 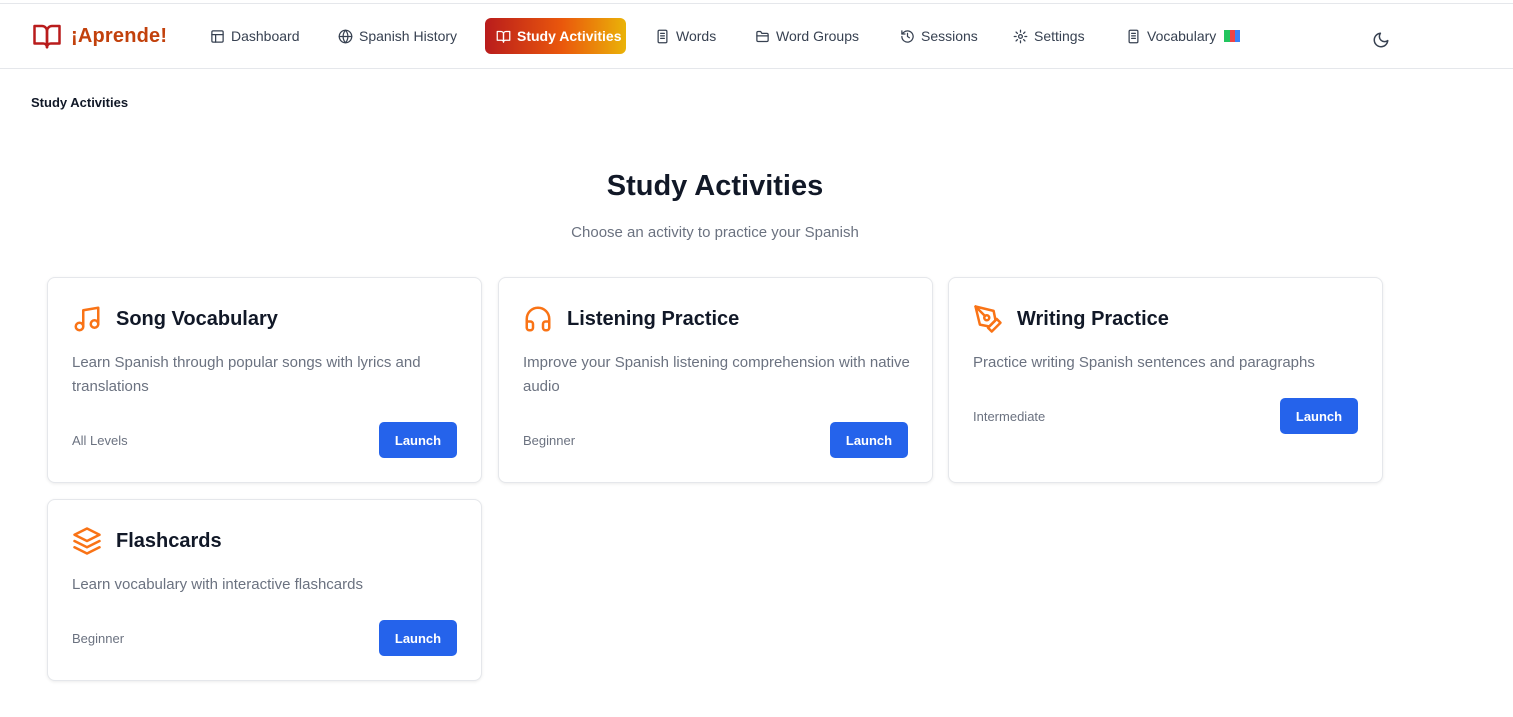 I want to click on breadcrumb: Study Activities, so click(x=80, y=102).